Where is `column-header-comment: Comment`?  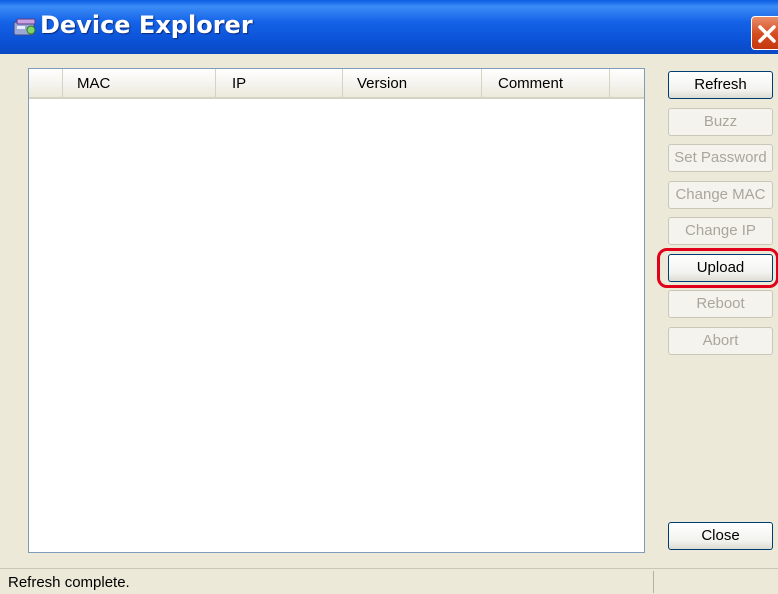 column-header-comment: Comment is located at coordinates (546, 83).